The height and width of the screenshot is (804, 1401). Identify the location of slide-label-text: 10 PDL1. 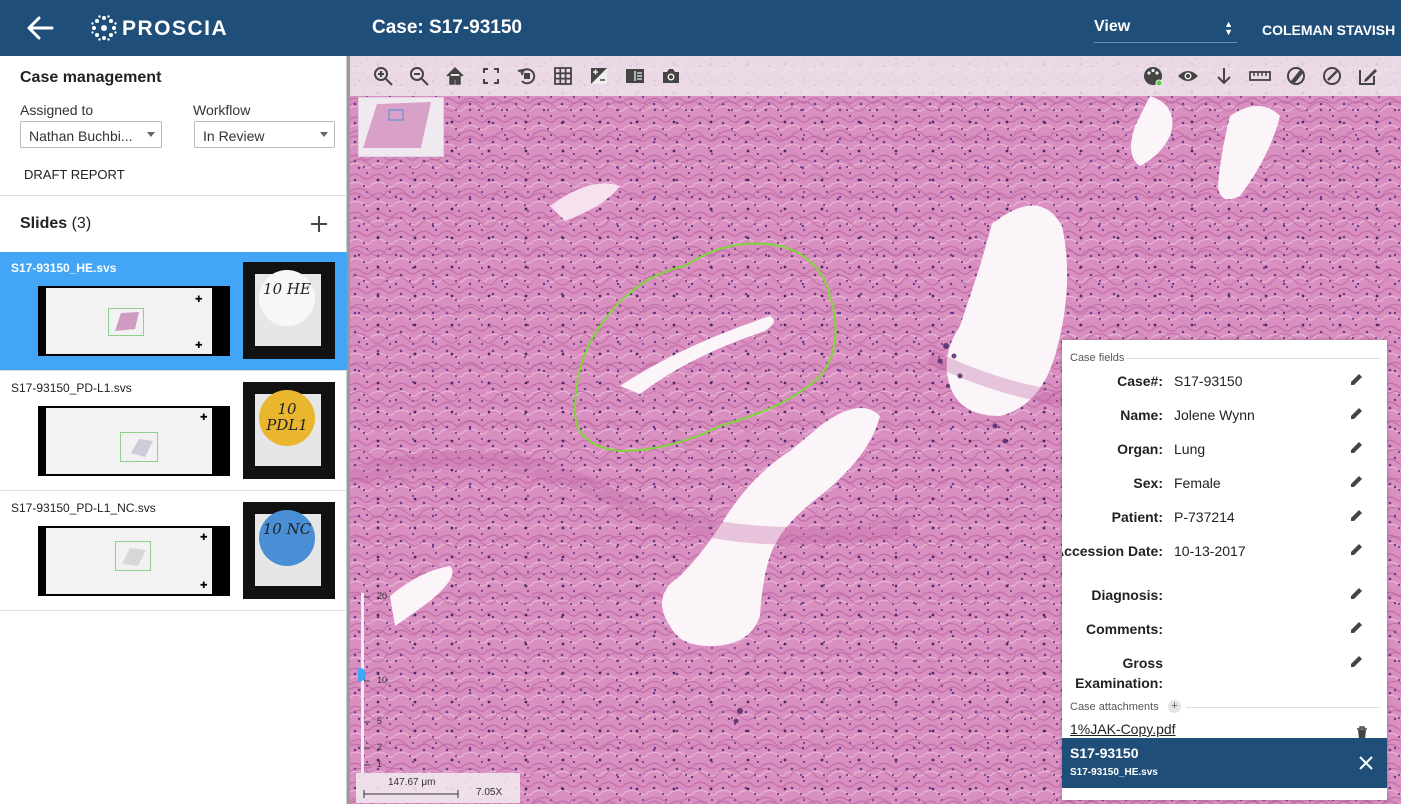
(287, 417).